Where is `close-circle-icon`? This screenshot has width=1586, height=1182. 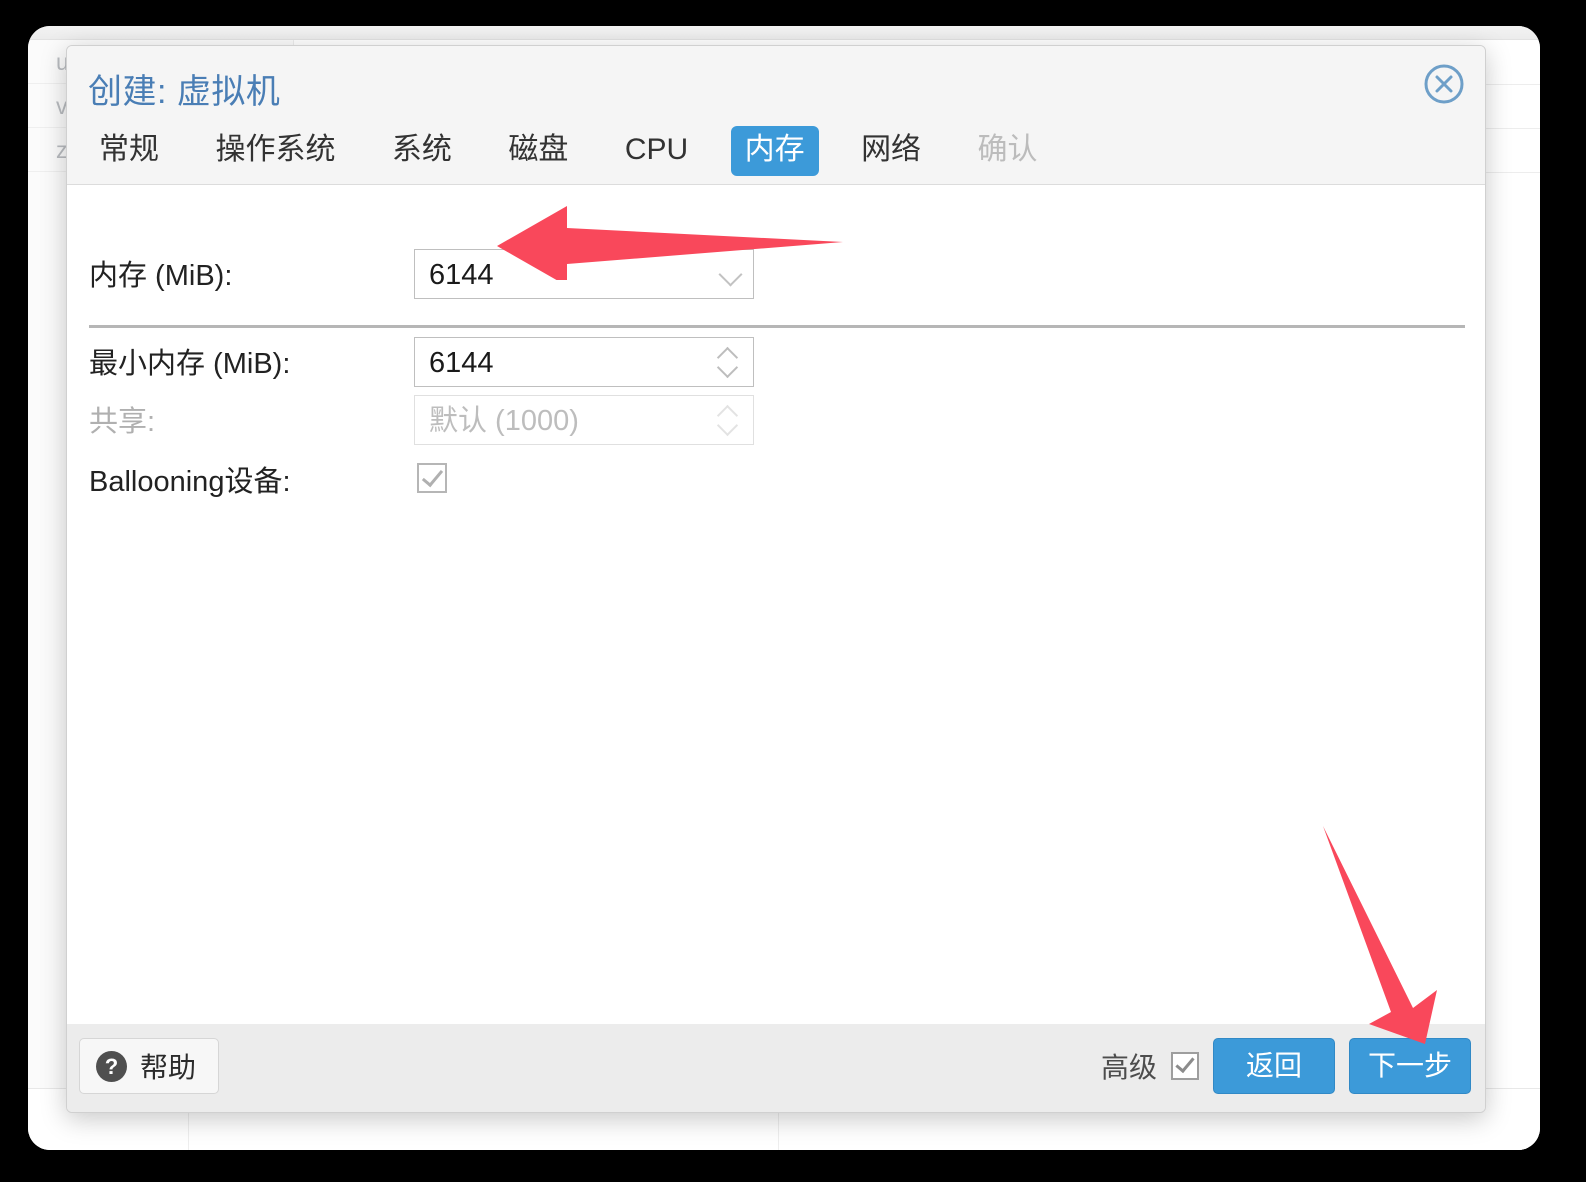
close-circle-icon is located at coordinates (1444, 84).